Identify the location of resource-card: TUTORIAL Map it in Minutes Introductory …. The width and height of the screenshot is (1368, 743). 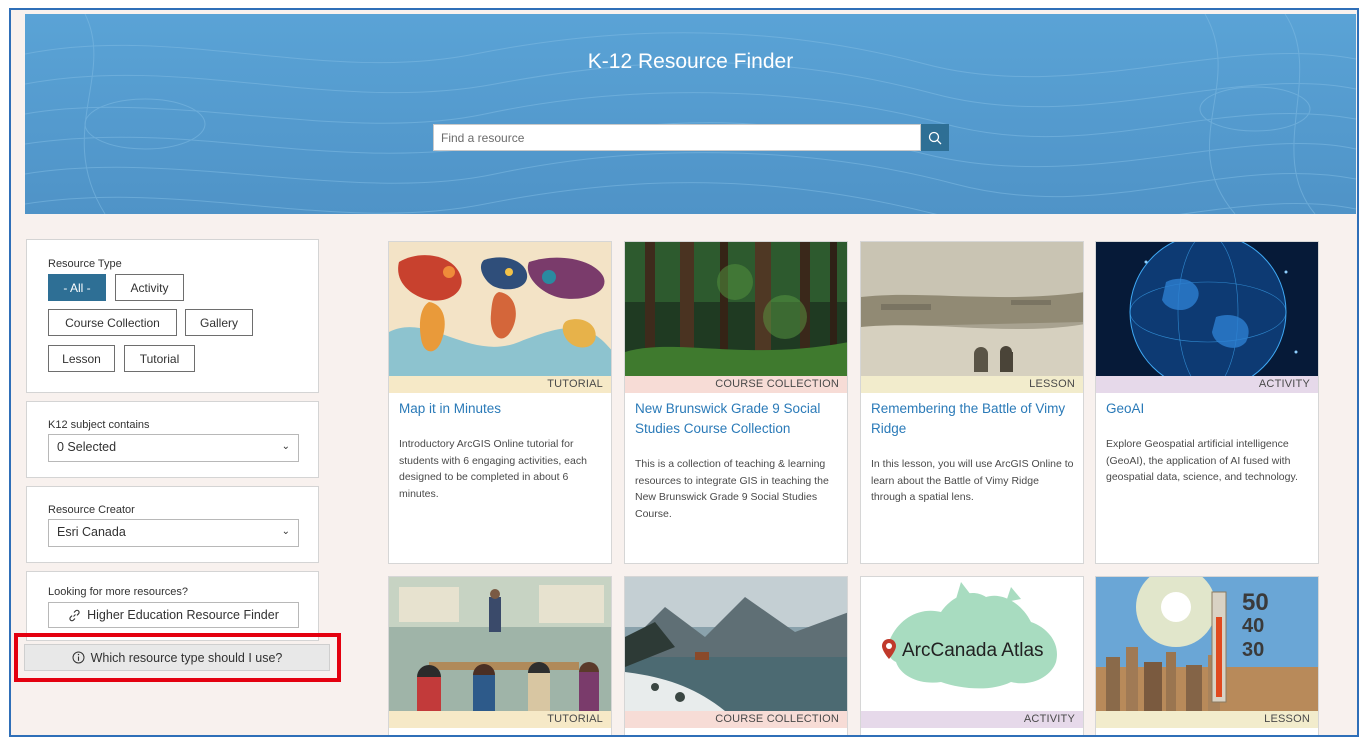
(500, 402).